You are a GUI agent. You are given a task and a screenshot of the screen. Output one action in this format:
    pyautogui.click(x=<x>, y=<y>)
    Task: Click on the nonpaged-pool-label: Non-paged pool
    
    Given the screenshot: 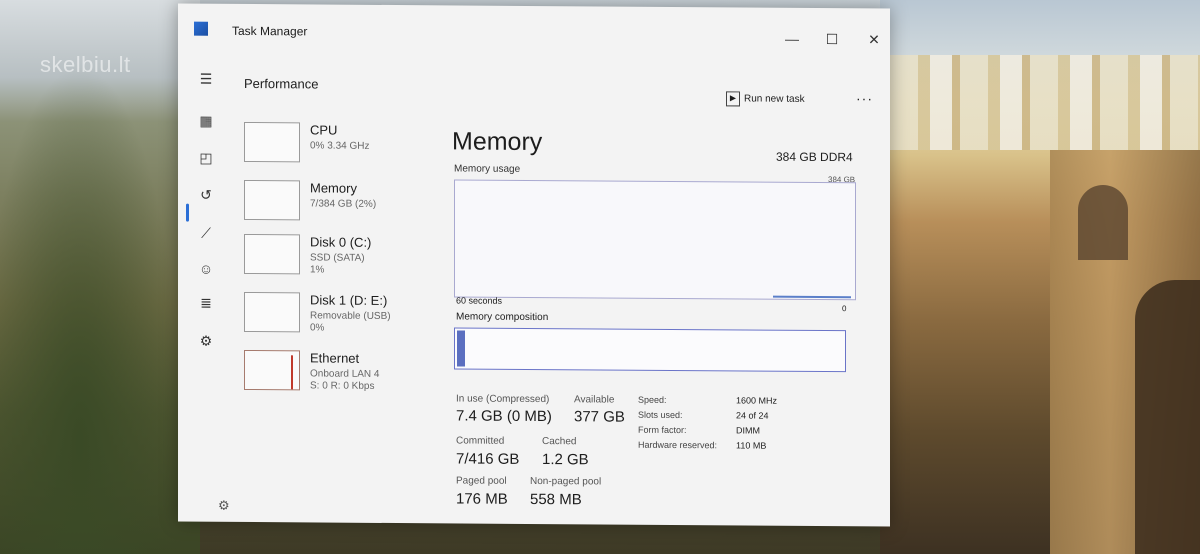 What is the action you would take?
    pyautogui.click(x=566, y=481)
    